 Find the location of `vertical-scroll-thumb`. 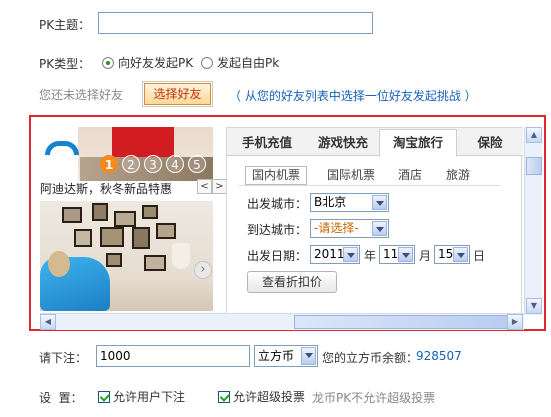

vertical-scroll-thumb is located at coordinates (534, 166).